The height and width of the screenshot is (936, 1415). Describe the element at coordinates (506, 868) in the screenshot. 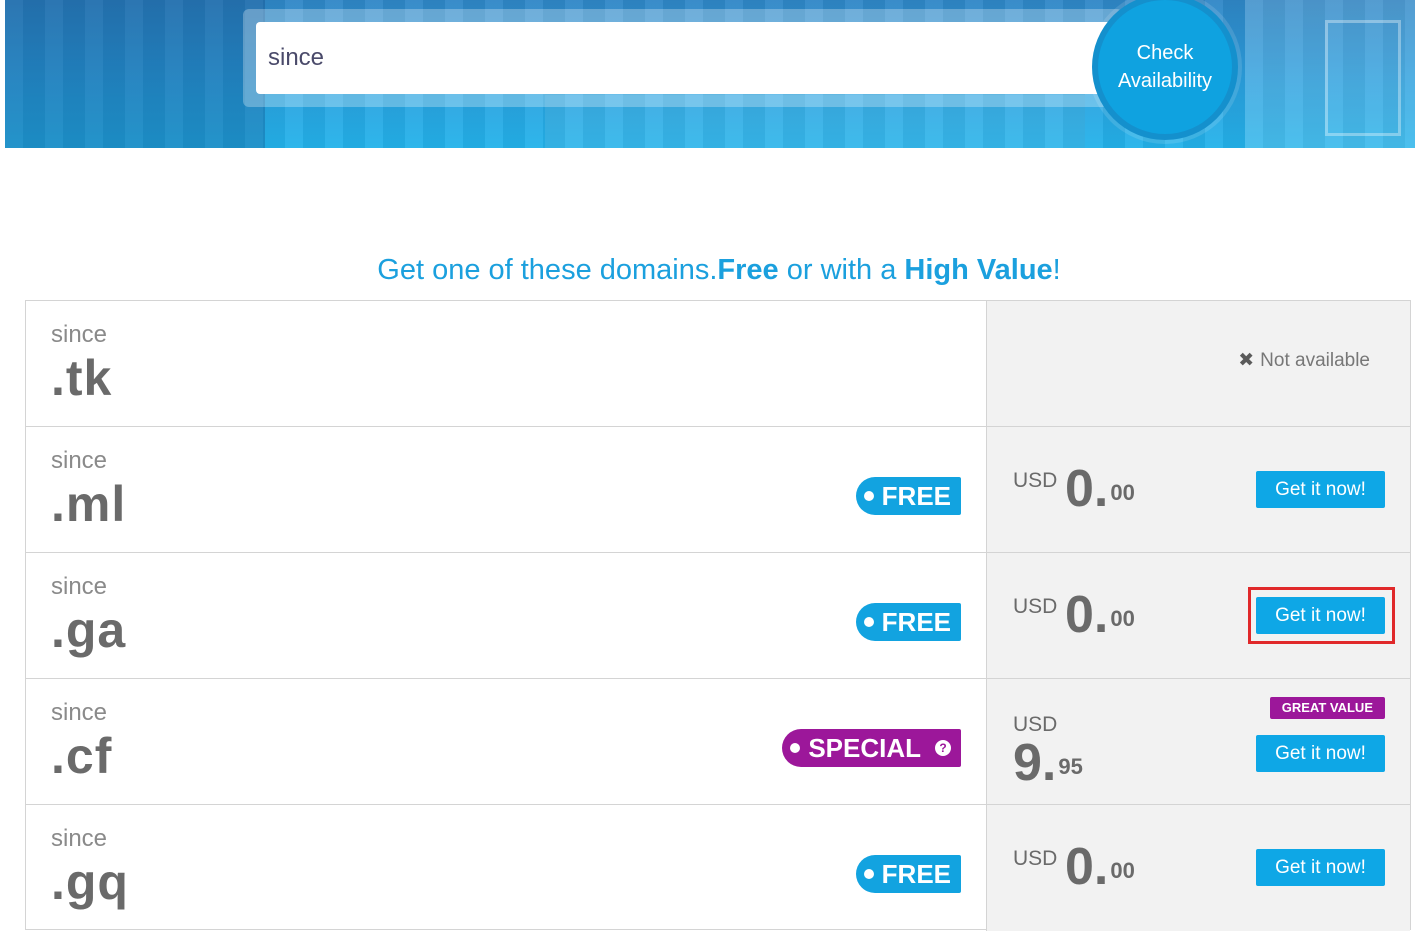

I see `domain-cell: since .gq FREE` at that location.